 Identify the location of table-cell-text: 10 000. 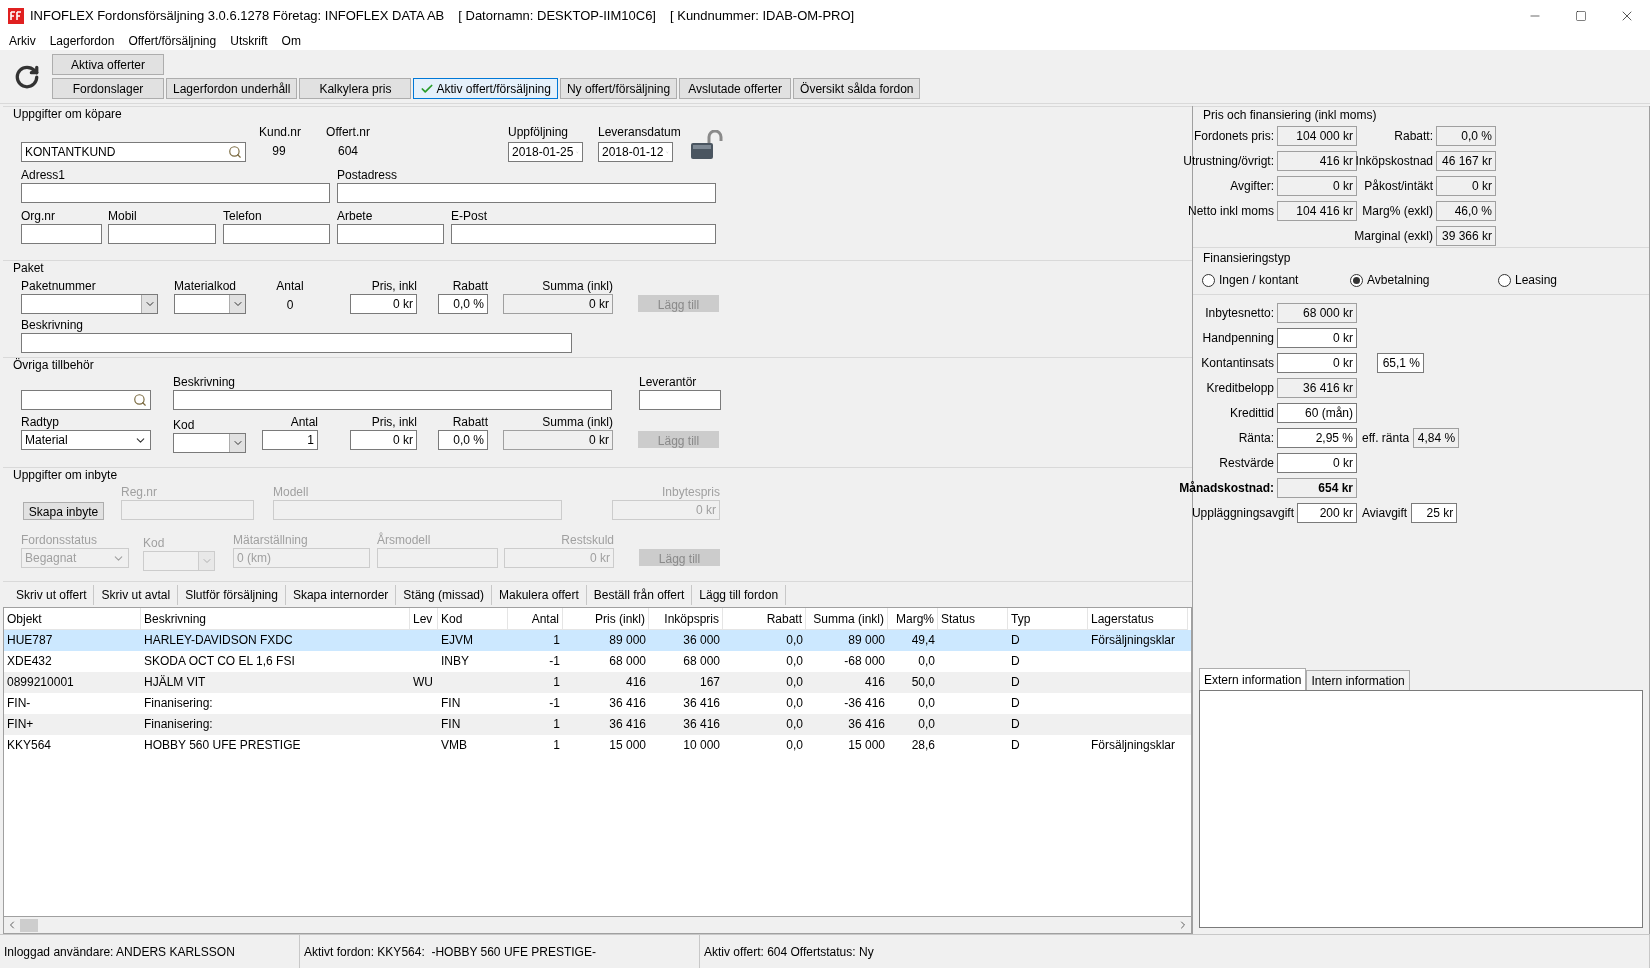
(701, 745).